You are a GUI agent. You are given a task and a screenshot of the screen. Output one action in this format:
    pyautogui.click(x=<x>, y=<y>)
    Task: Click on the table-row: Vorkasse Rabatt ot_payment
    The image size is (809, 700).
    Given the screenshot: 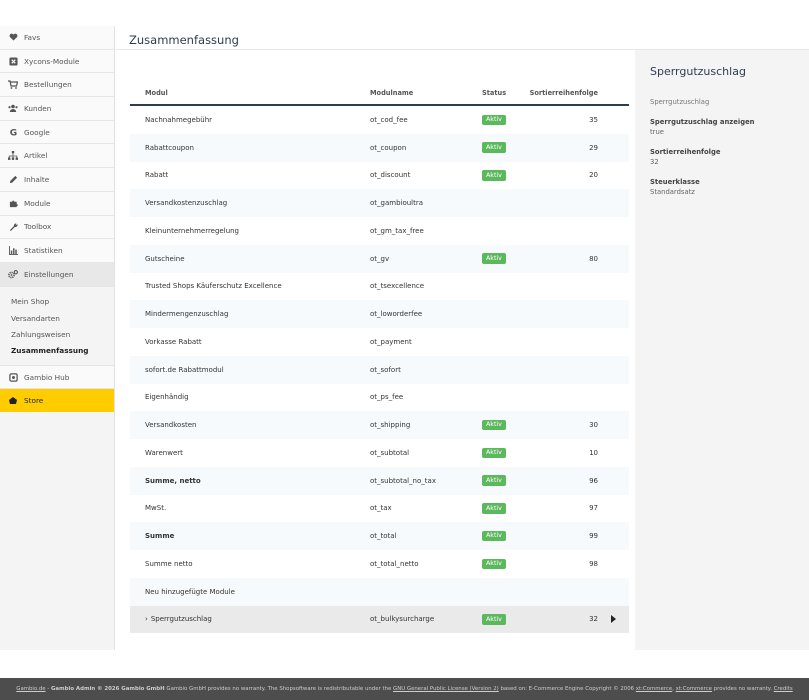 What is the action you would take?
    pyautogui.click(x=379, y=342)
    